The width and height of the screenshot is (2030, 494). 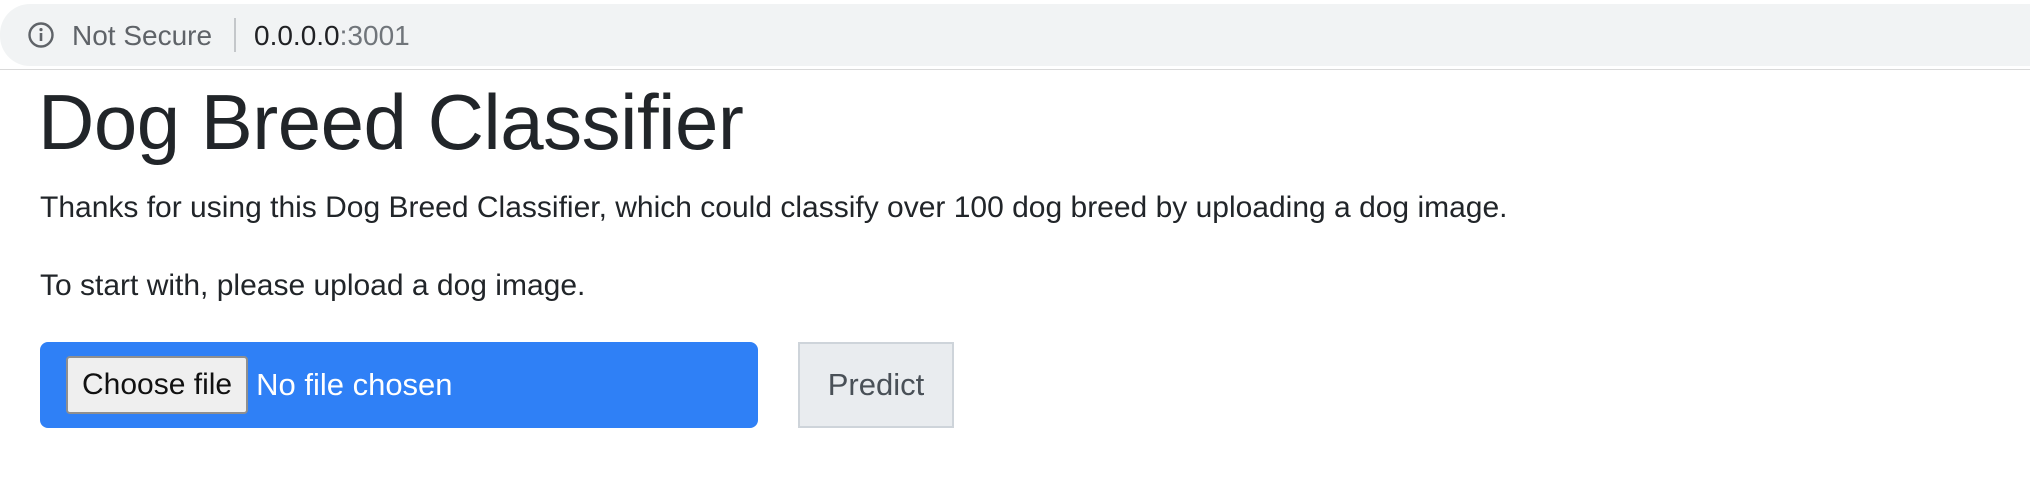 I want to click on address-bar: Not Secure 0.0.0.0:3001, so click(x=1015, y=35).